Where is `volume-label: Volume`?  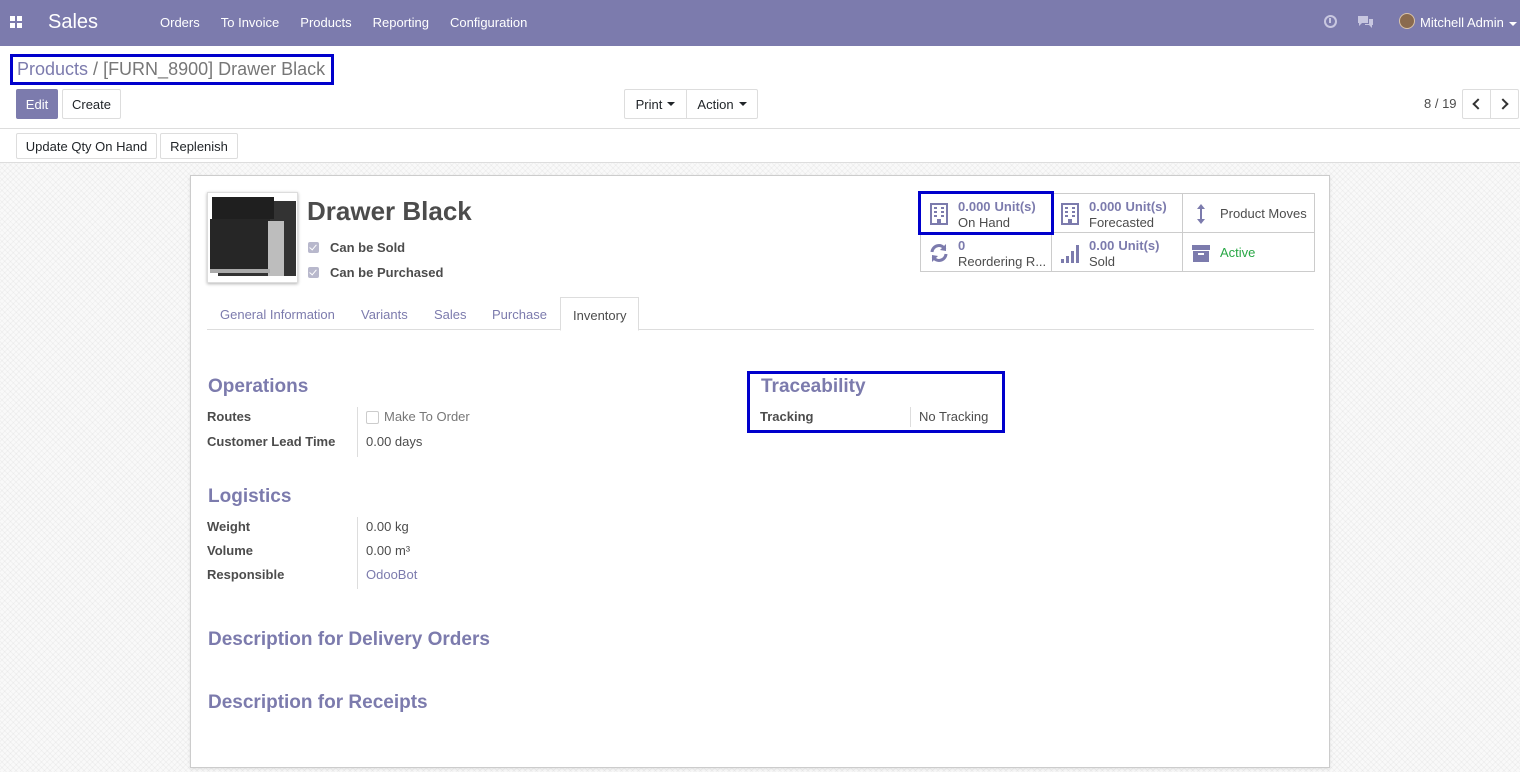
volume-label: Volume is located at coordinates (230, 550).